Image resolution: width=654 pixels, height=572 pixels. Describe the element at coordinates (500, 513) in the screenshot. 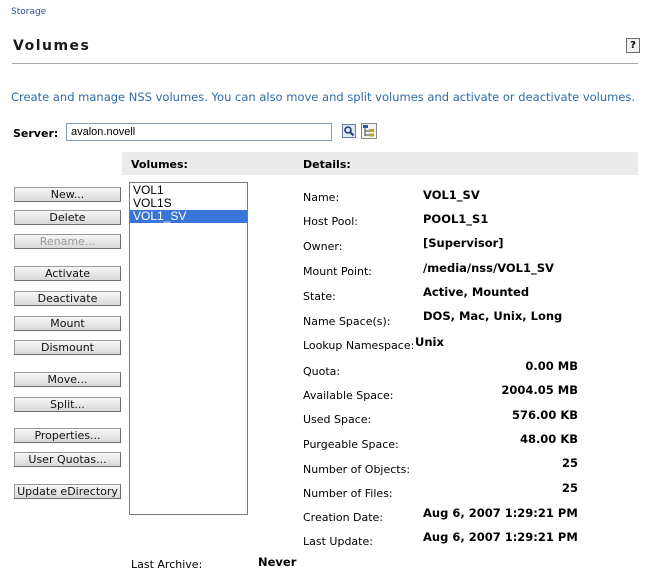

I see `detail-value-creation-date: Aug 6, 2007 1:29:21 PM` at that location.